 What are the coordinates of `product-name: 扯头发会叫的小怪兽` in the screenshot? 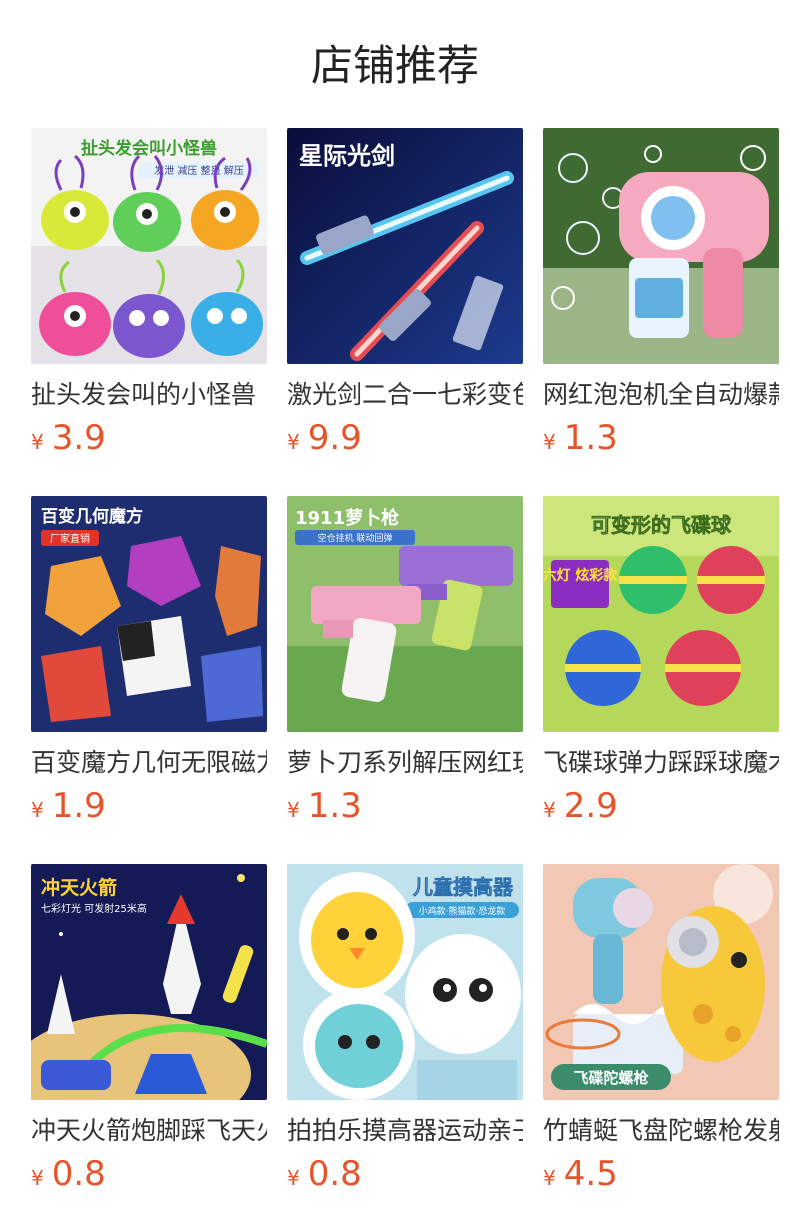 It's located at (149, 395).